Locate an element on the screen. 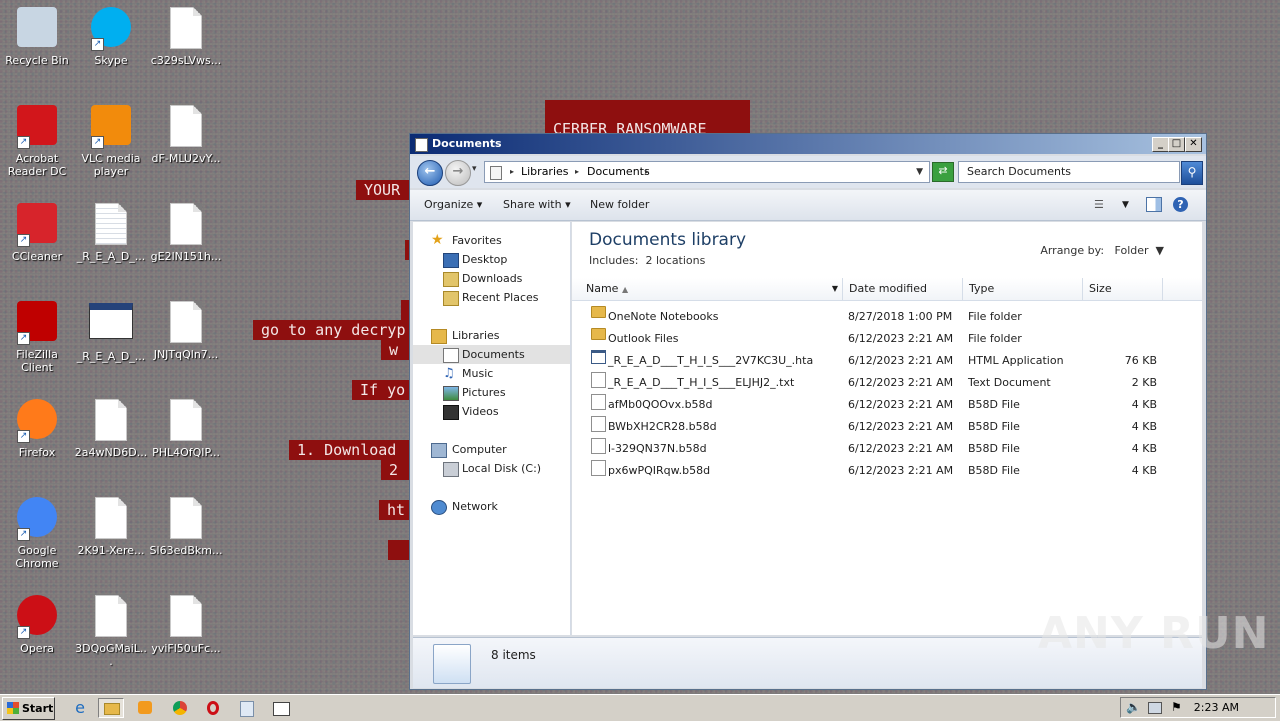 This screenshot has width=1280, height=721. nav-favorites: ★ Favorites is located at coordinates (491, 240).